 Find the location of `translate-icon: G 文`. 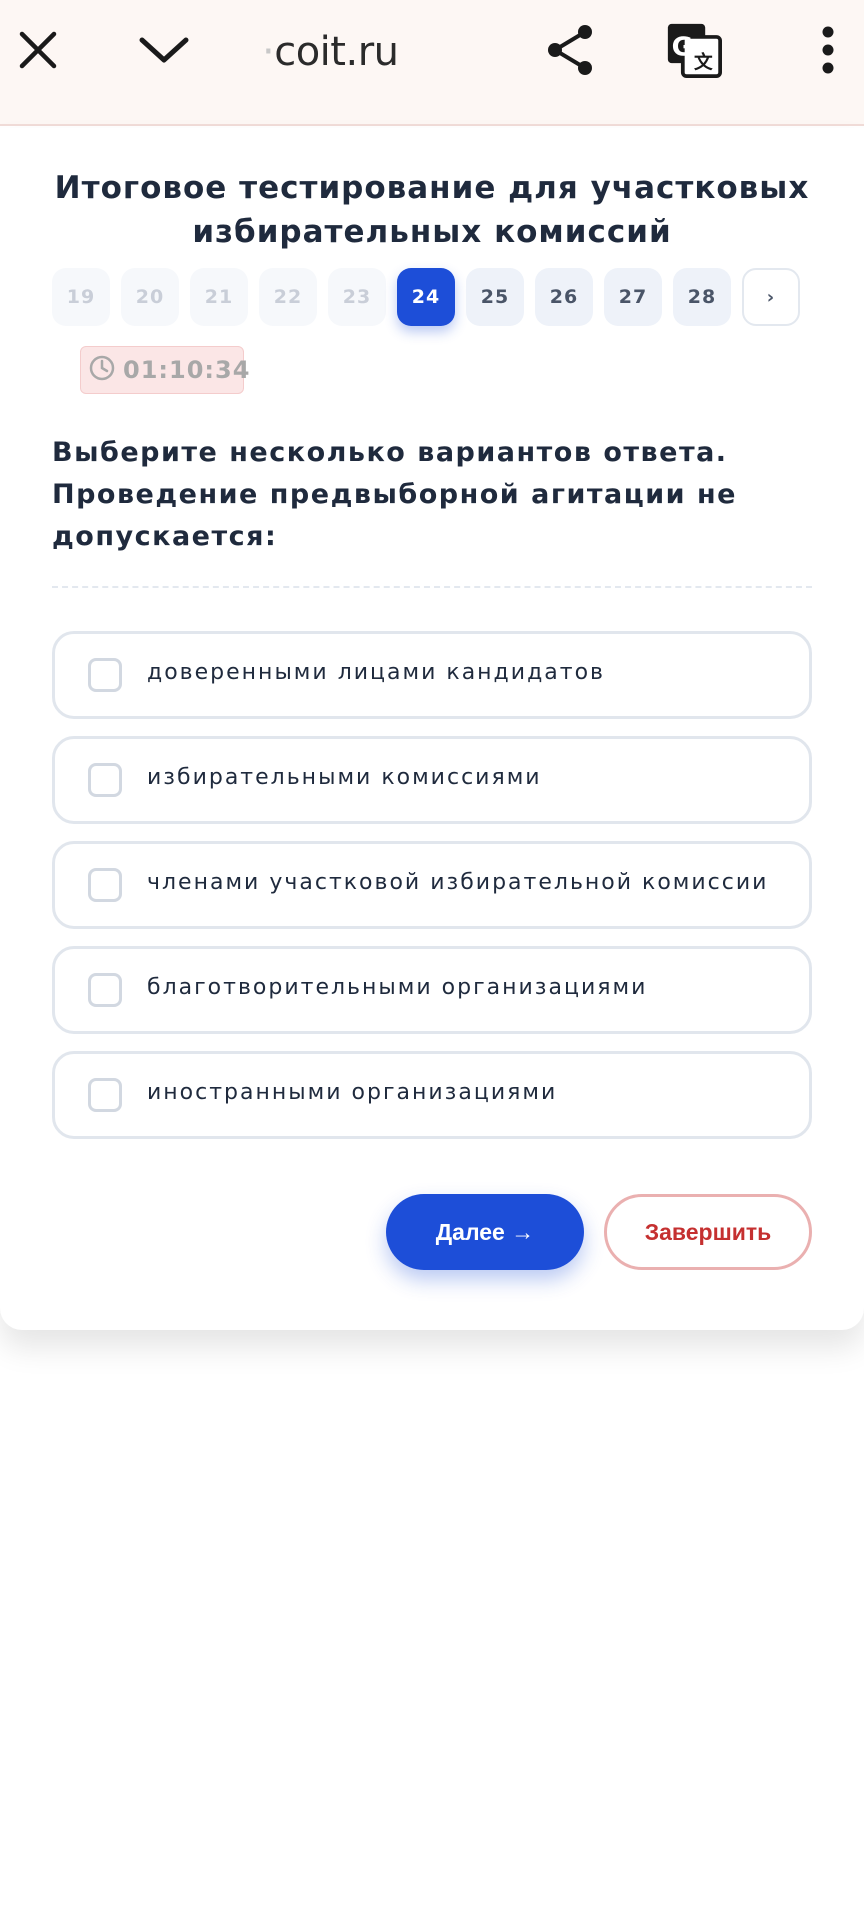

translate-icon: G 文 is located at coordinates (694, 50).